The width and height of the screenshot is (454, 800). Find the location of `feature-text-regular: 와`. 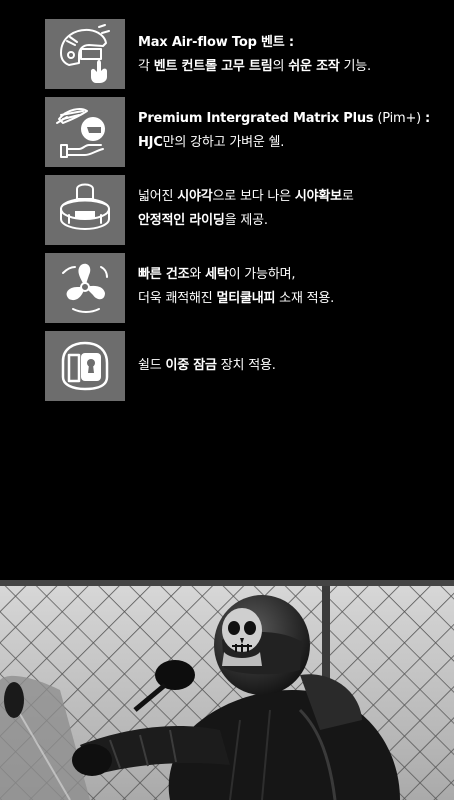

feature-text-regular: 와 is located at coordinates (197, 274).